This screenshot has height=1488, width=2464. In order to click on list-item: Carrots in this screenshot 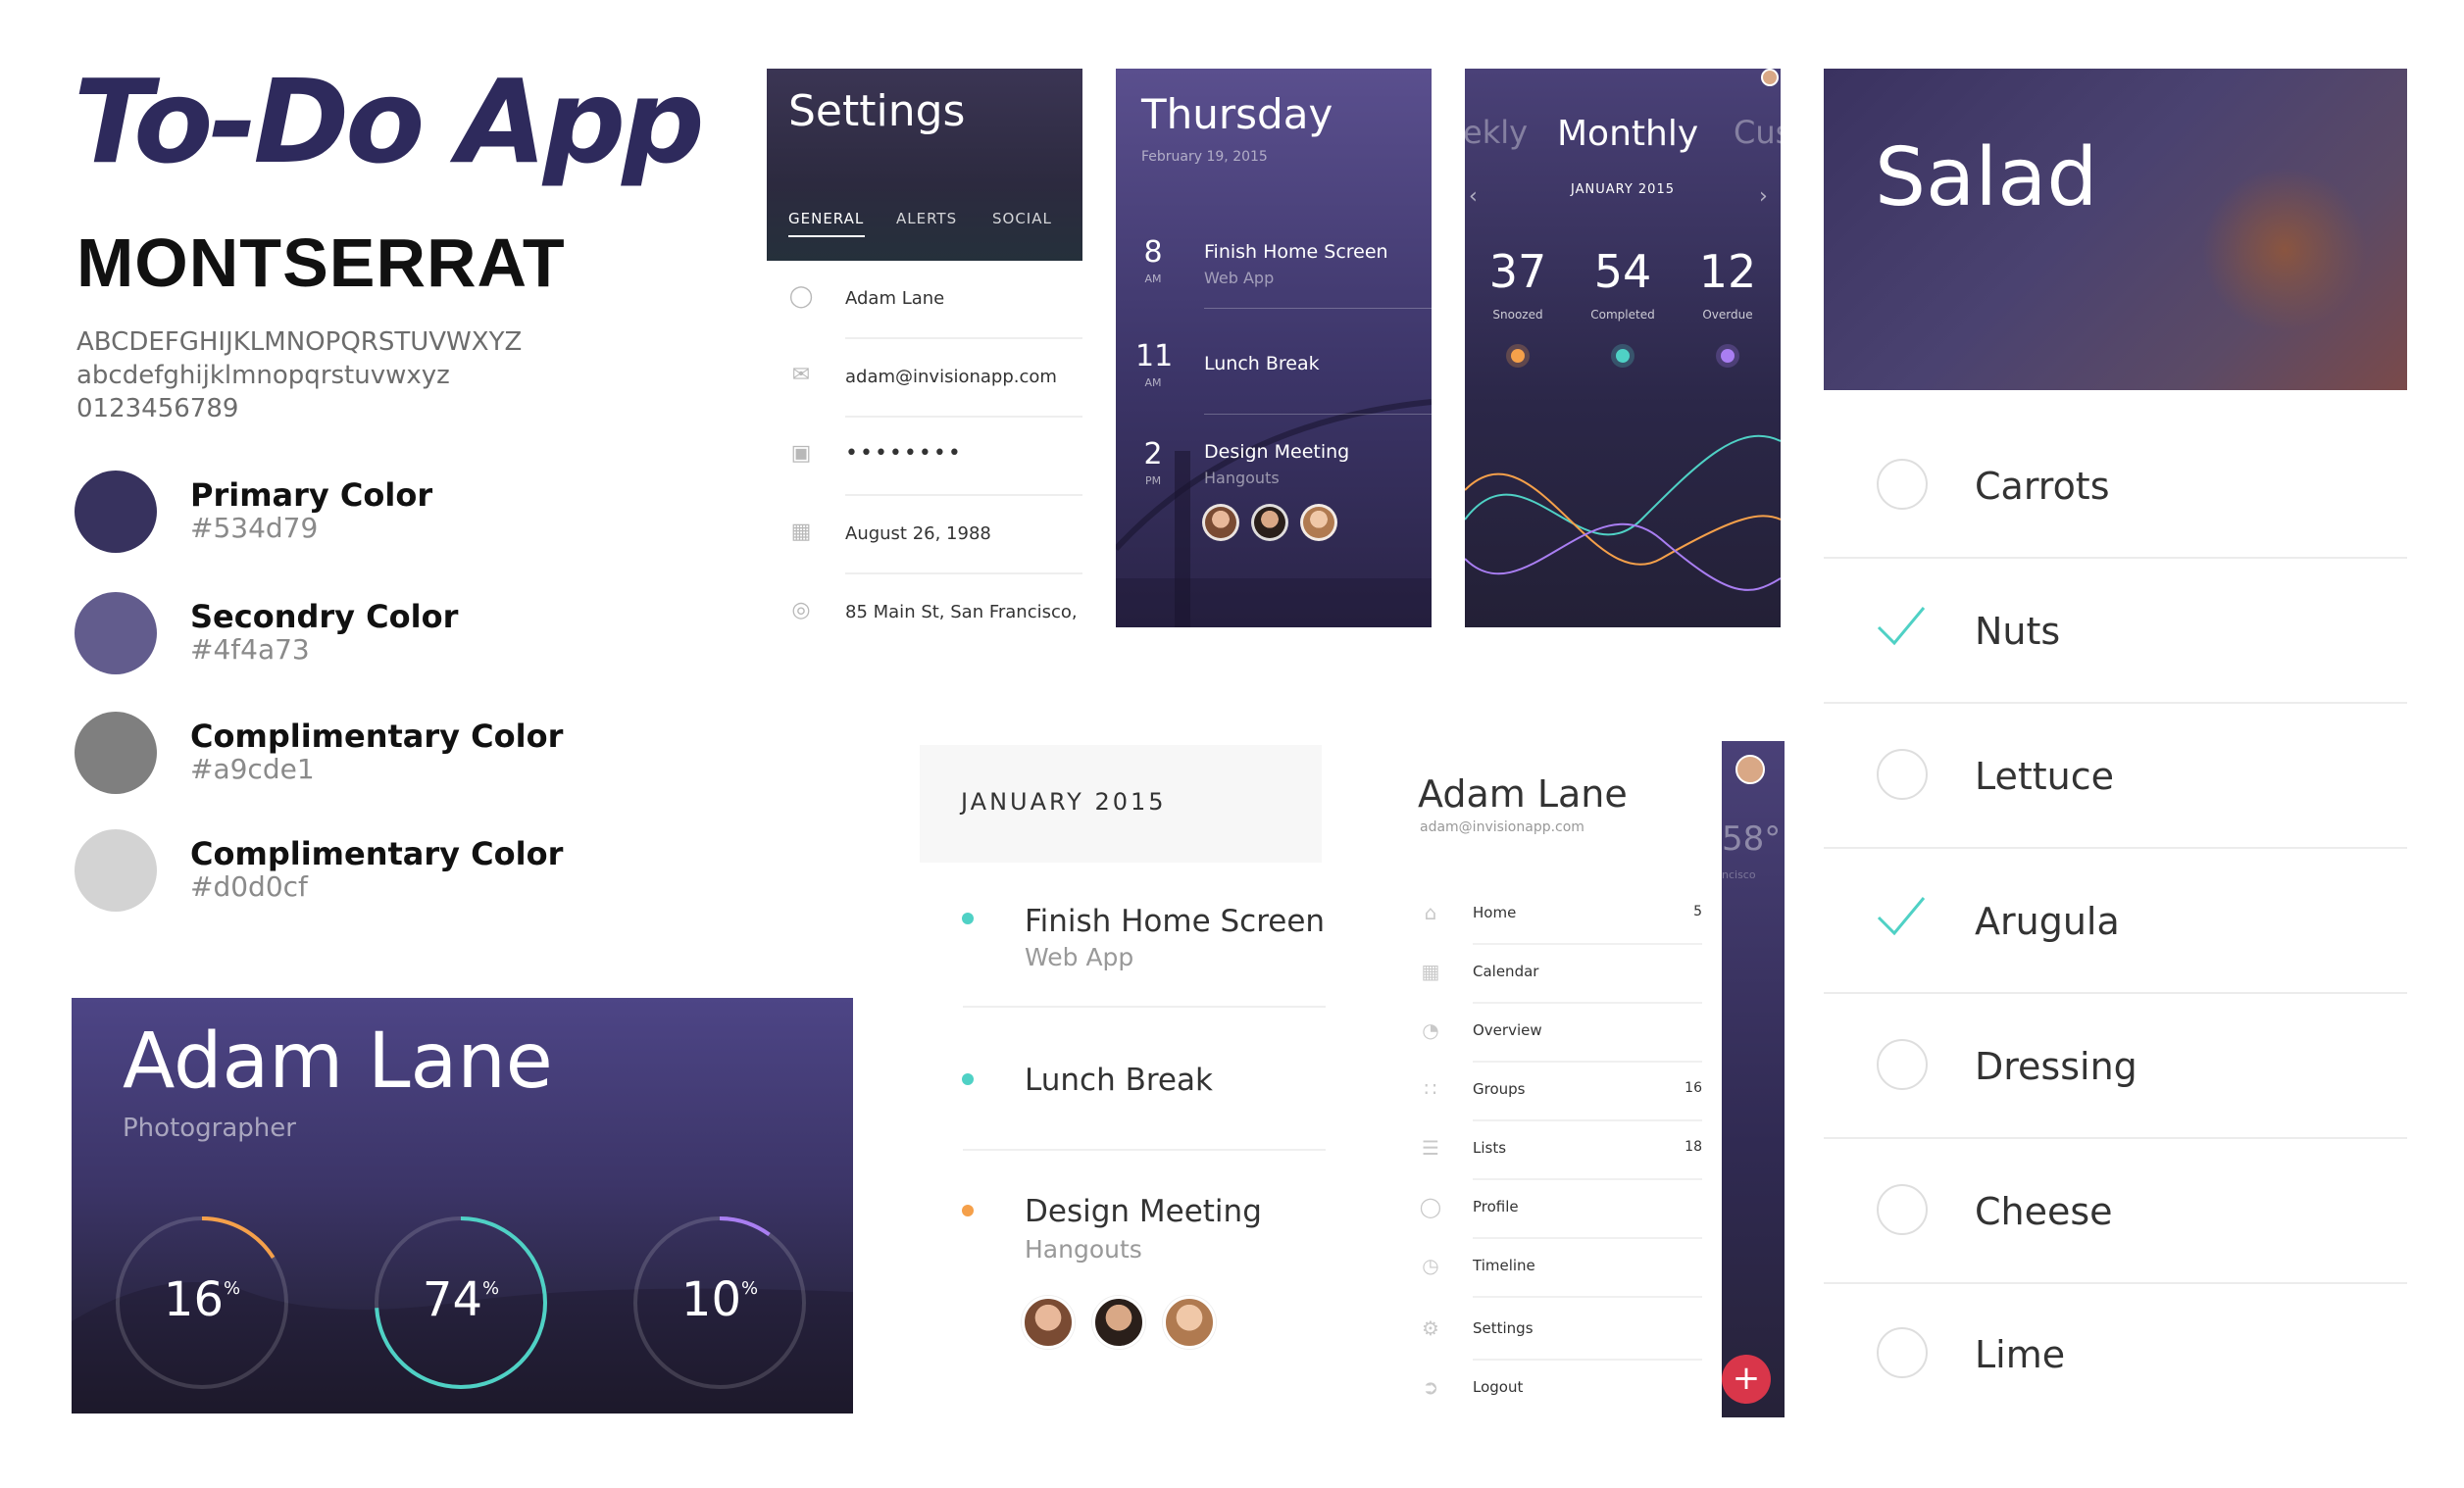, I will do `click(2115, 487)`.